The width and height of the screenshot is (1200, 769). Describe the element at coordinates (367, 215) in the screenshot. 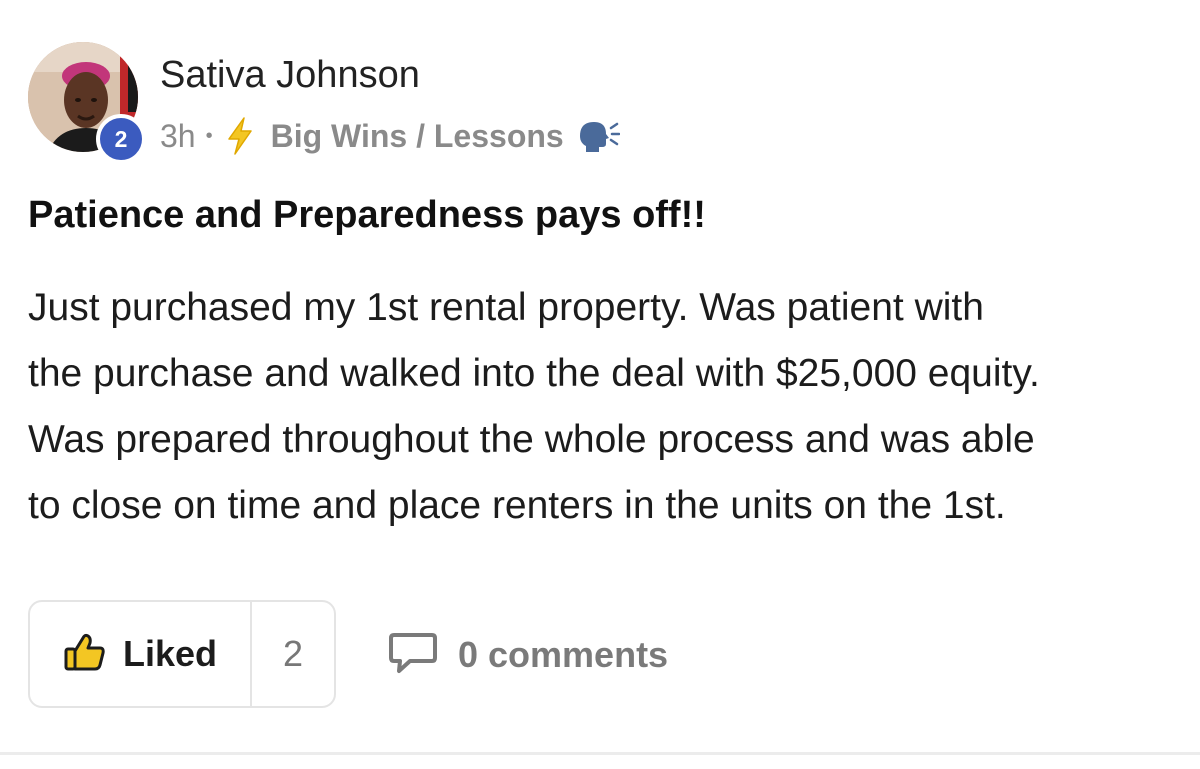

I see `post-title: Patience and Preparedness pays off!!` at that location.